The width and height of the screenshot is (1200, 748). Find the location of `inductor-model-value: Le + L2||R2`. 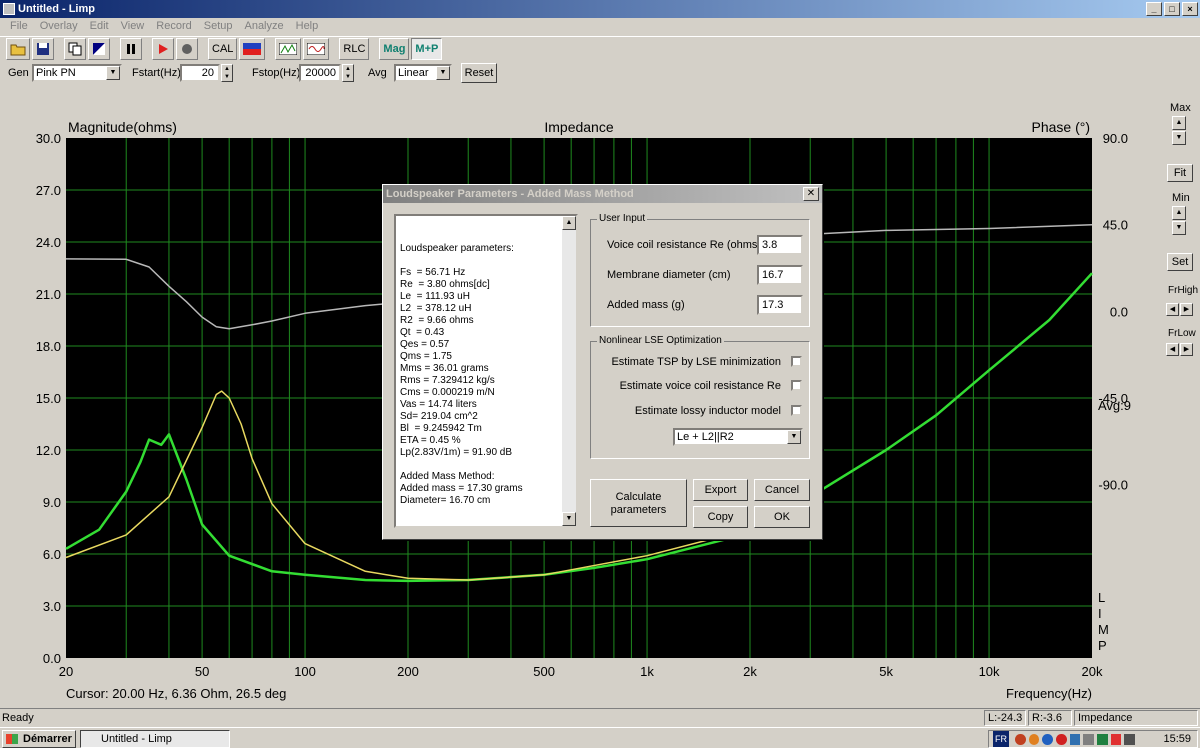

inductor-model-value: Le + L2||R2 is located at coordinates (705, 437).